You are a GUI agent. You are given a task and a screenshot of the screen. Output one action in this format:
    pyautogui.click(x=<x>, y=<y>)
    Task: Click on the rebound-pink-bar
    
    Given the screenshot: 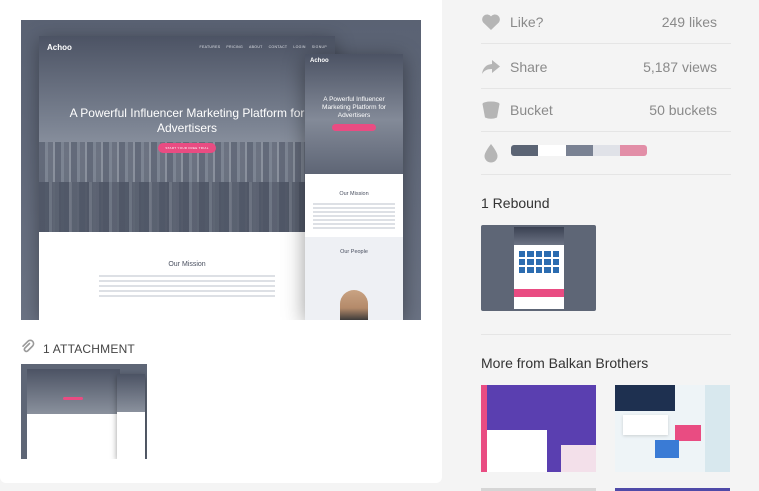 What is the action you would take?
    pyautogui.click(x=539, y=293)
    